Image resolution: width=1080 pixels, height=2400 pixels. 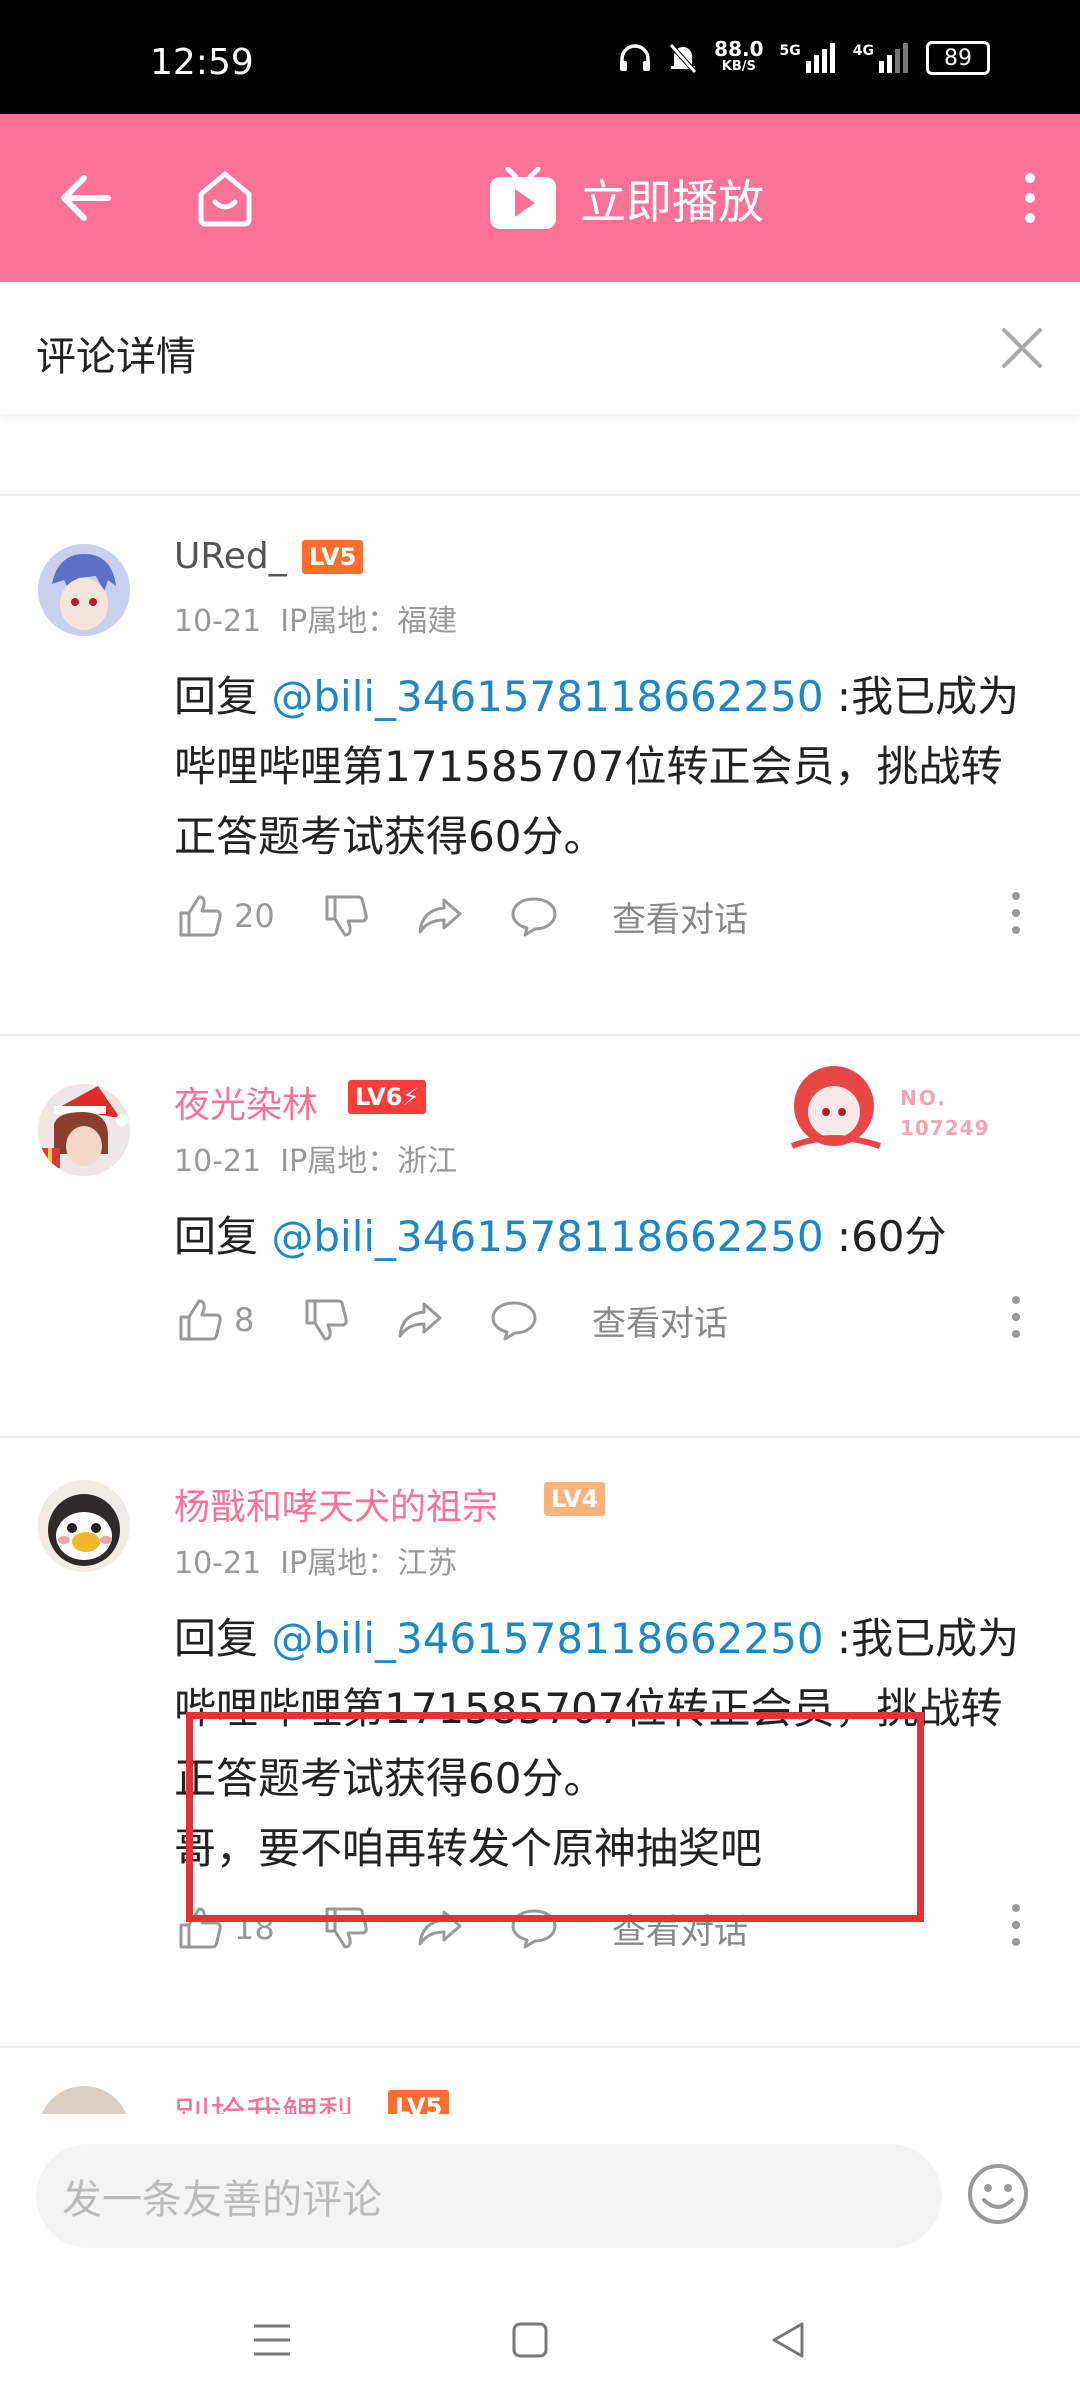 What do you see at coordinates (540, 2080) in the screenshot?
I see `comment-item: 别拾我鳃梨 LV5` at bounding box center [540, 2080].